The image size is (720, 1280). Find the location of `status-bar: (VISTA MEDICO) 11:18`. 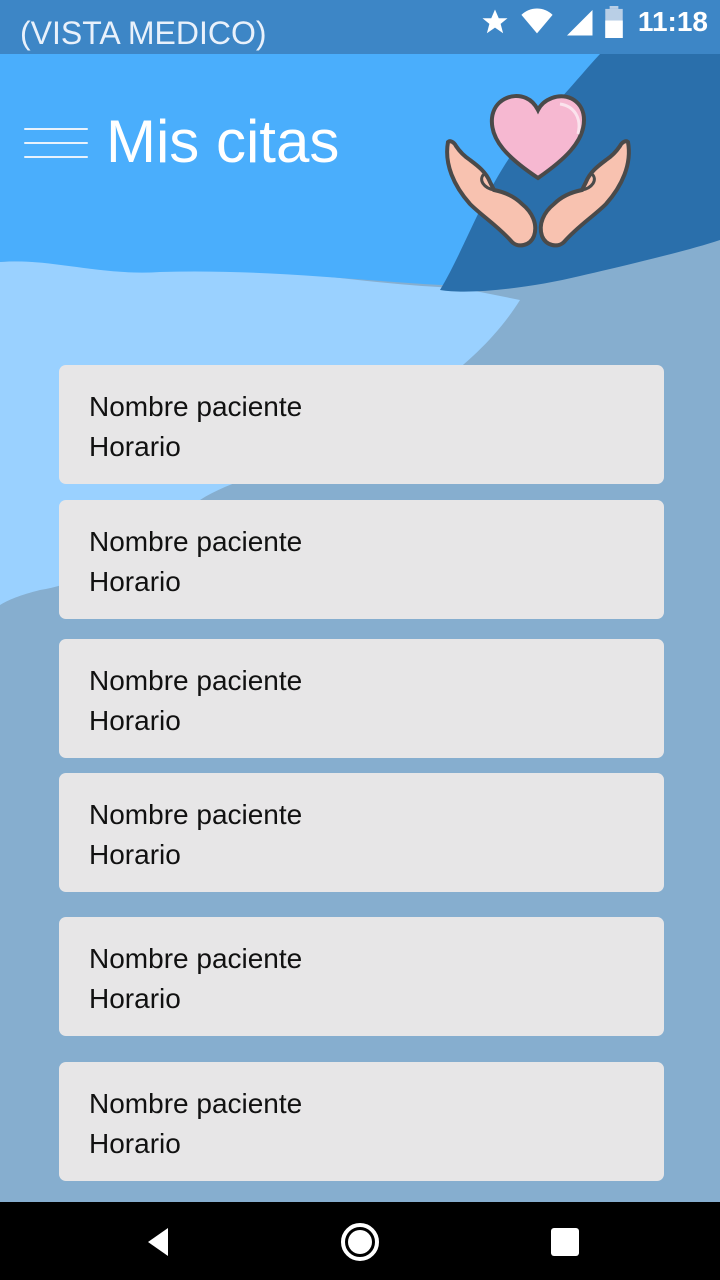

status-bar: (VISTA MEDICO) 11:18 is located at coordinates (360, 27).